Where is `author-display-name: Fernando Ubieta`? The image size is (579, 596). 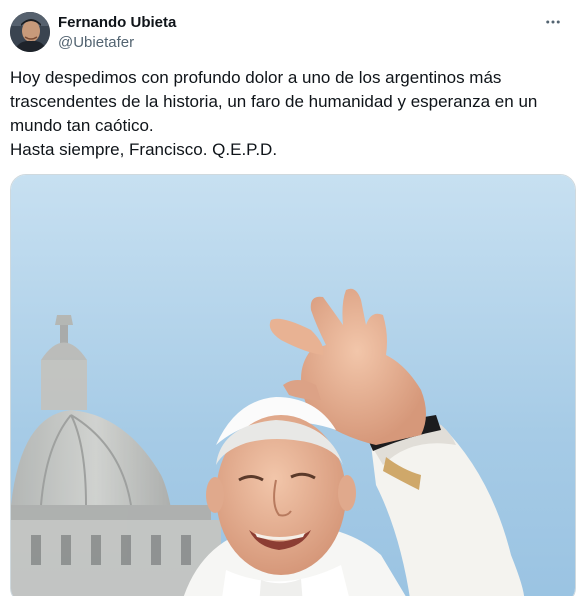
author-display-name: Fernando Ubieta is located at coordinates (117, 23).